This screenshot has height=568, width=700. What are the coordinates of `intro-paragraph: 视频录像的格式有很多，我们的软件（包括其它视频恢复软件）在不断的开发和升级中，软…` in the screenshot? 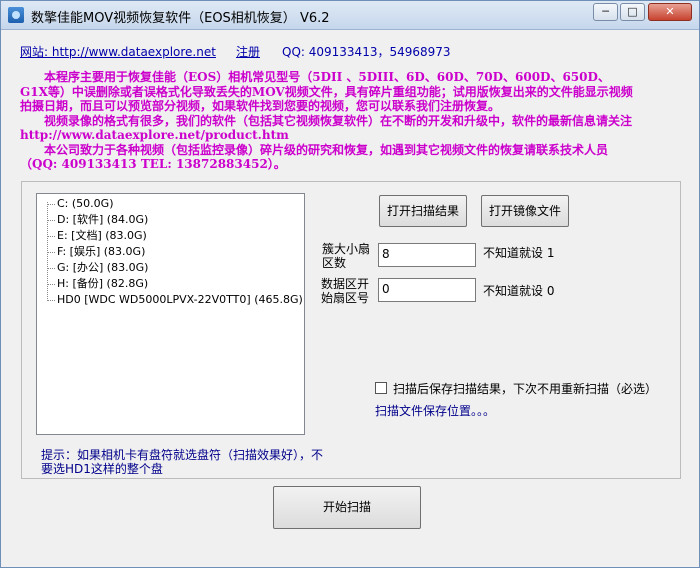 It's located at (326, 128).